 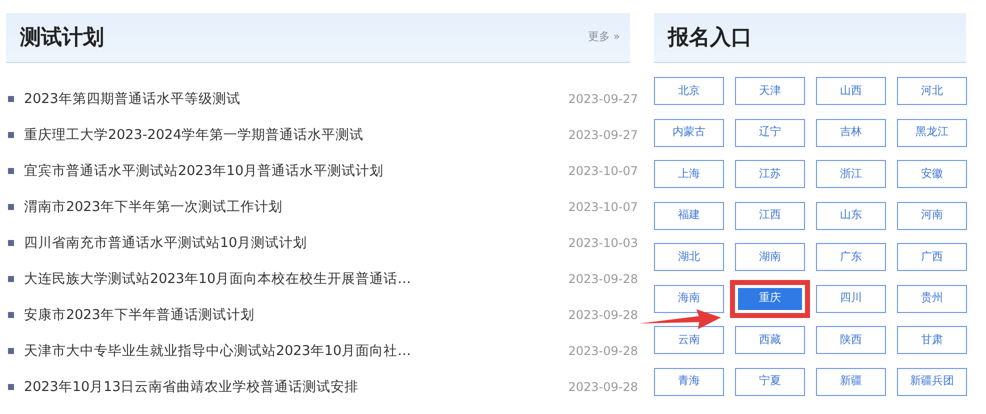 What do you see at coordinates (851, 91) in the screenshot?
I see `region-button: 山西` at bounding box center [851, 91].